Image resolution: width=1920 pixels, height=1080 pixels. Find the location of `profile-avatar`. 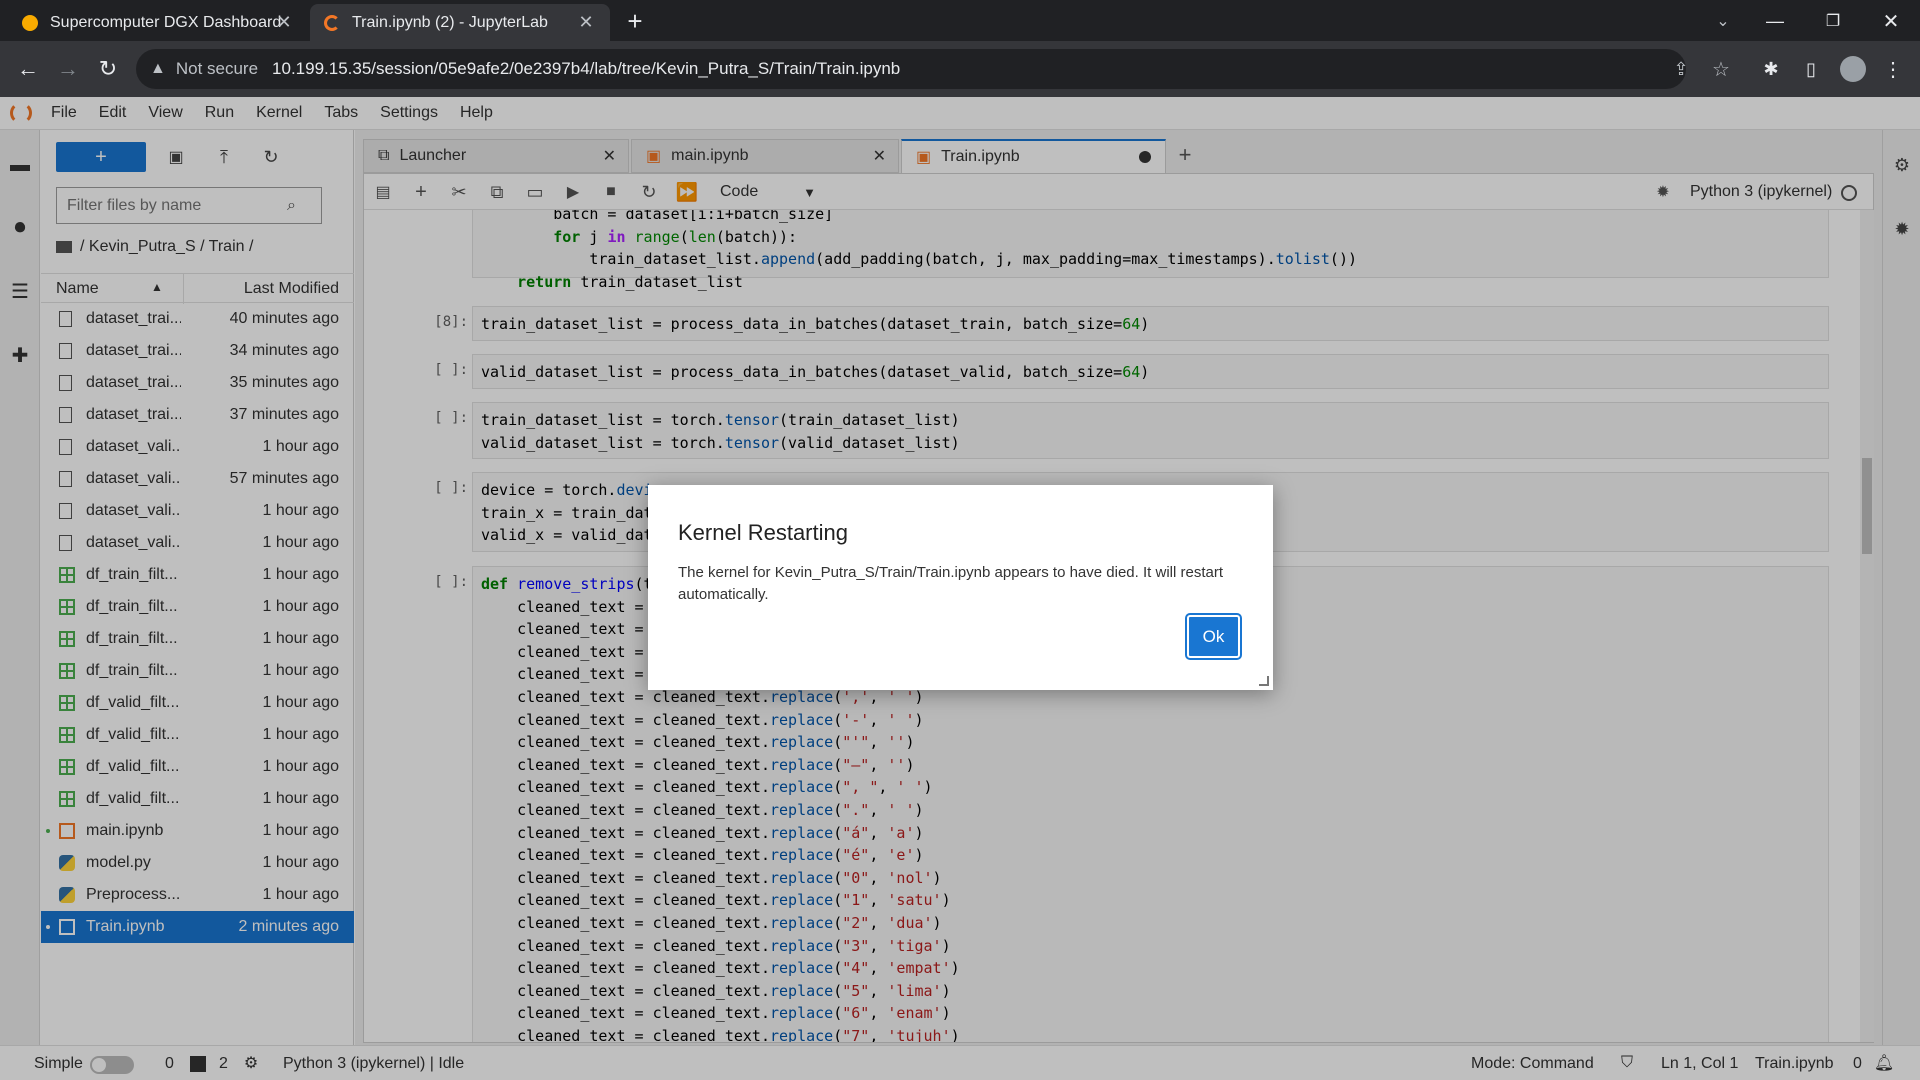

profile-avatar is located at coordinates (1853, 69).